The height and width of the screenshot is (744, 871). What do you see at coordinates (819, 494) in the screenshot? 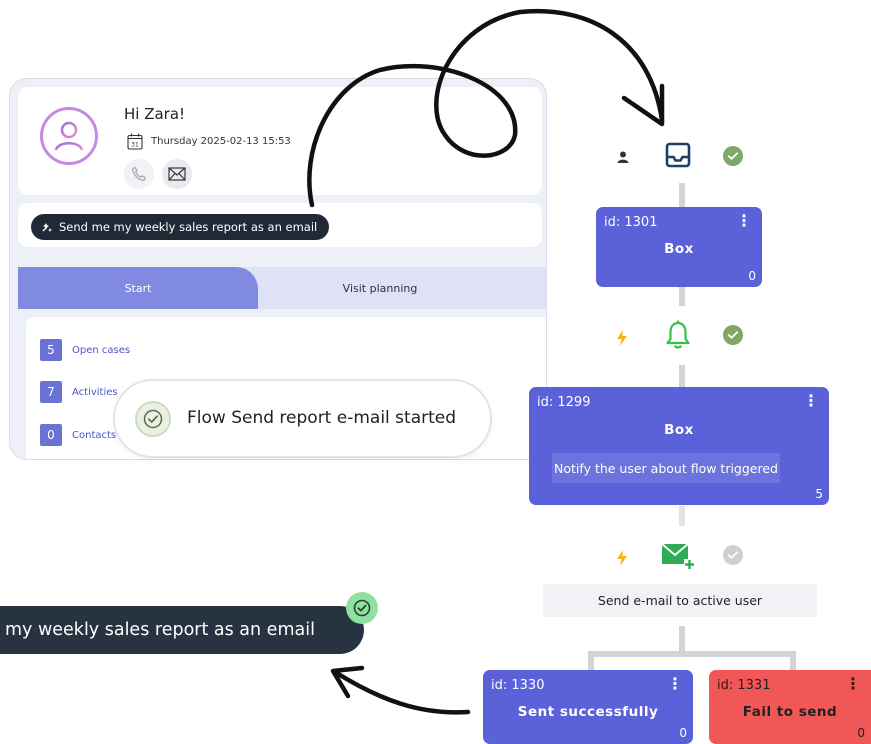
I see `node-count: 5` at bounding box center [819, 494].